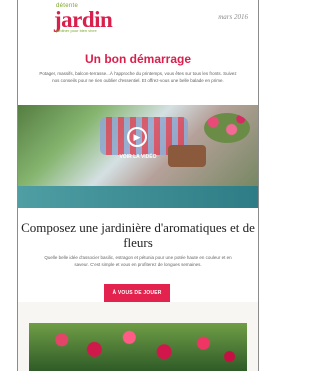 This screenshot has height=371, width=320. I want to click on video-label: VOIR LA VIDÉO, so click(138, 157).